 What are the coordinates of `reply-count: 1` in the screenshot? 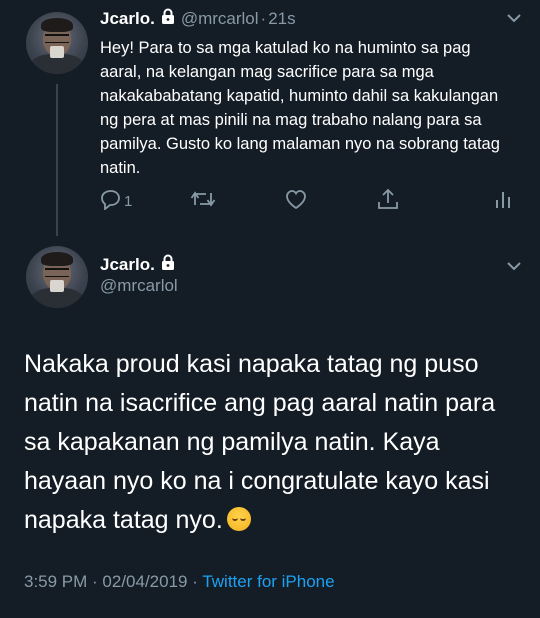 It's located at (128, 201).